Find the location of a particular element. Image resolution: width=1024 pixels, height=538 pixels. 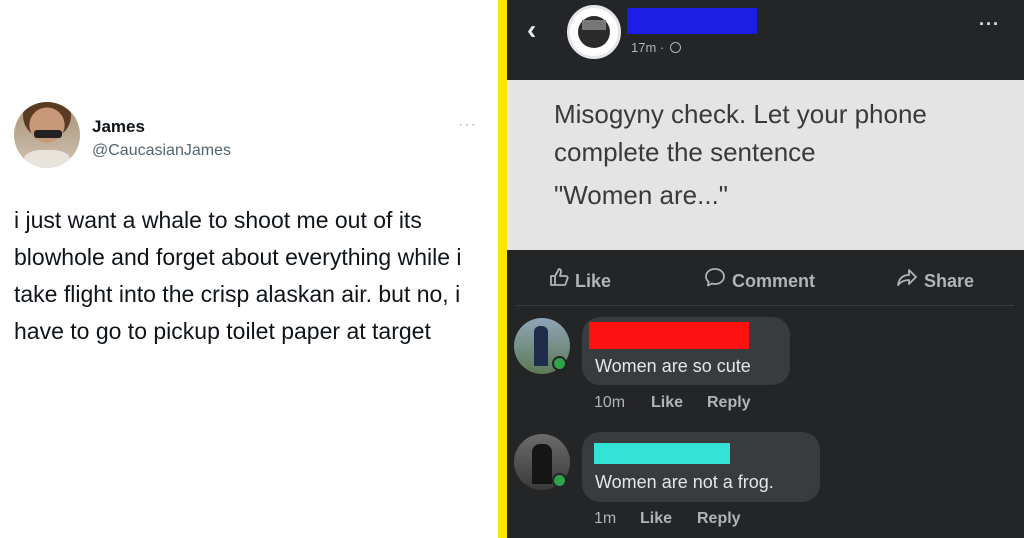

sunglasses-graphic is located at coordinates (48, 134).